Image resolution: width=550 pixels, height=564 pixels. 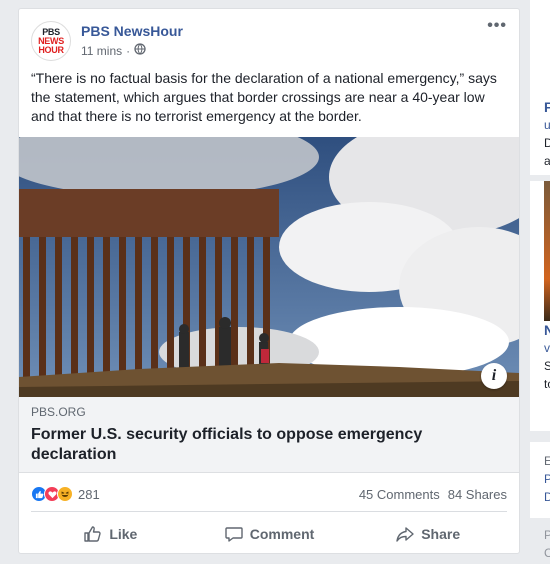 What do you see at coordinates (540, 87) in the screenshot?
I see `sidebar-card-1: F u D a` at bounding box center [540, 87].